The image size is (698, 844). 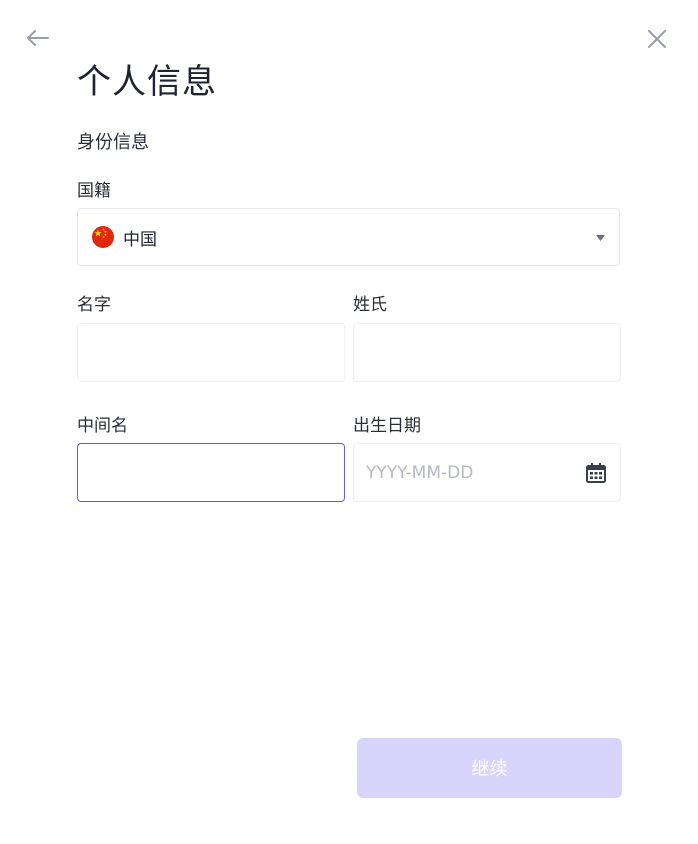 I want to click on back-button, so click(x=37, y=38).